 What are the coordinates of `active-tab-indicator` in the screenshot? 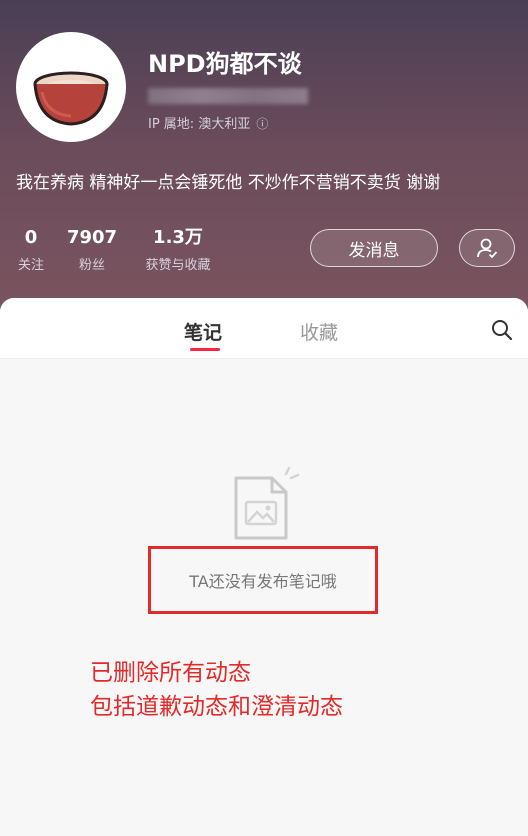 It's located at (205, 349).